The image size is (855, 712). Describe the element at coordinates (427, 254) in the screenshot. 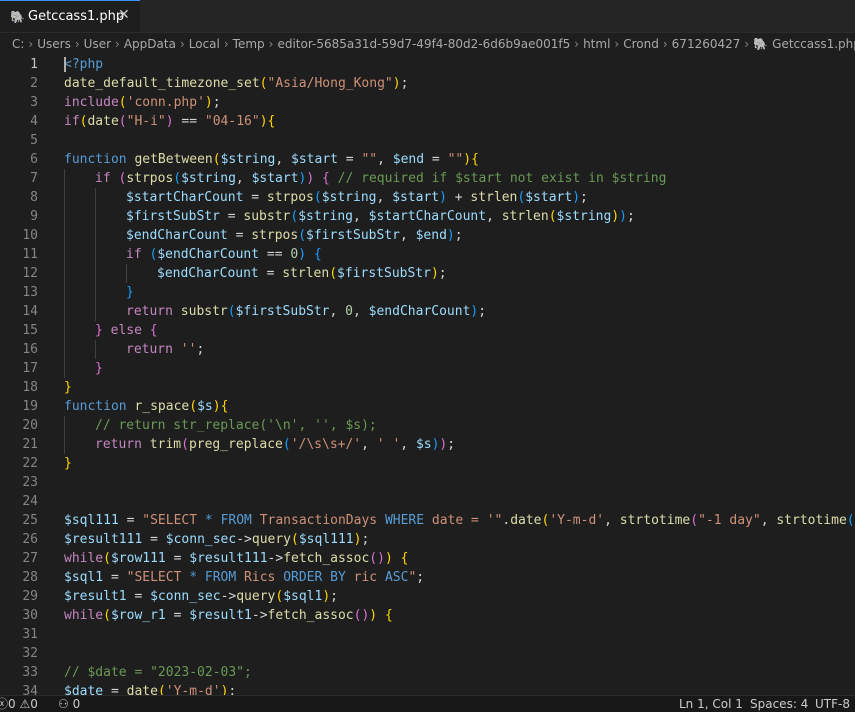

I see `code-line: 11 if ($endCharCount == 0) {` at that location.